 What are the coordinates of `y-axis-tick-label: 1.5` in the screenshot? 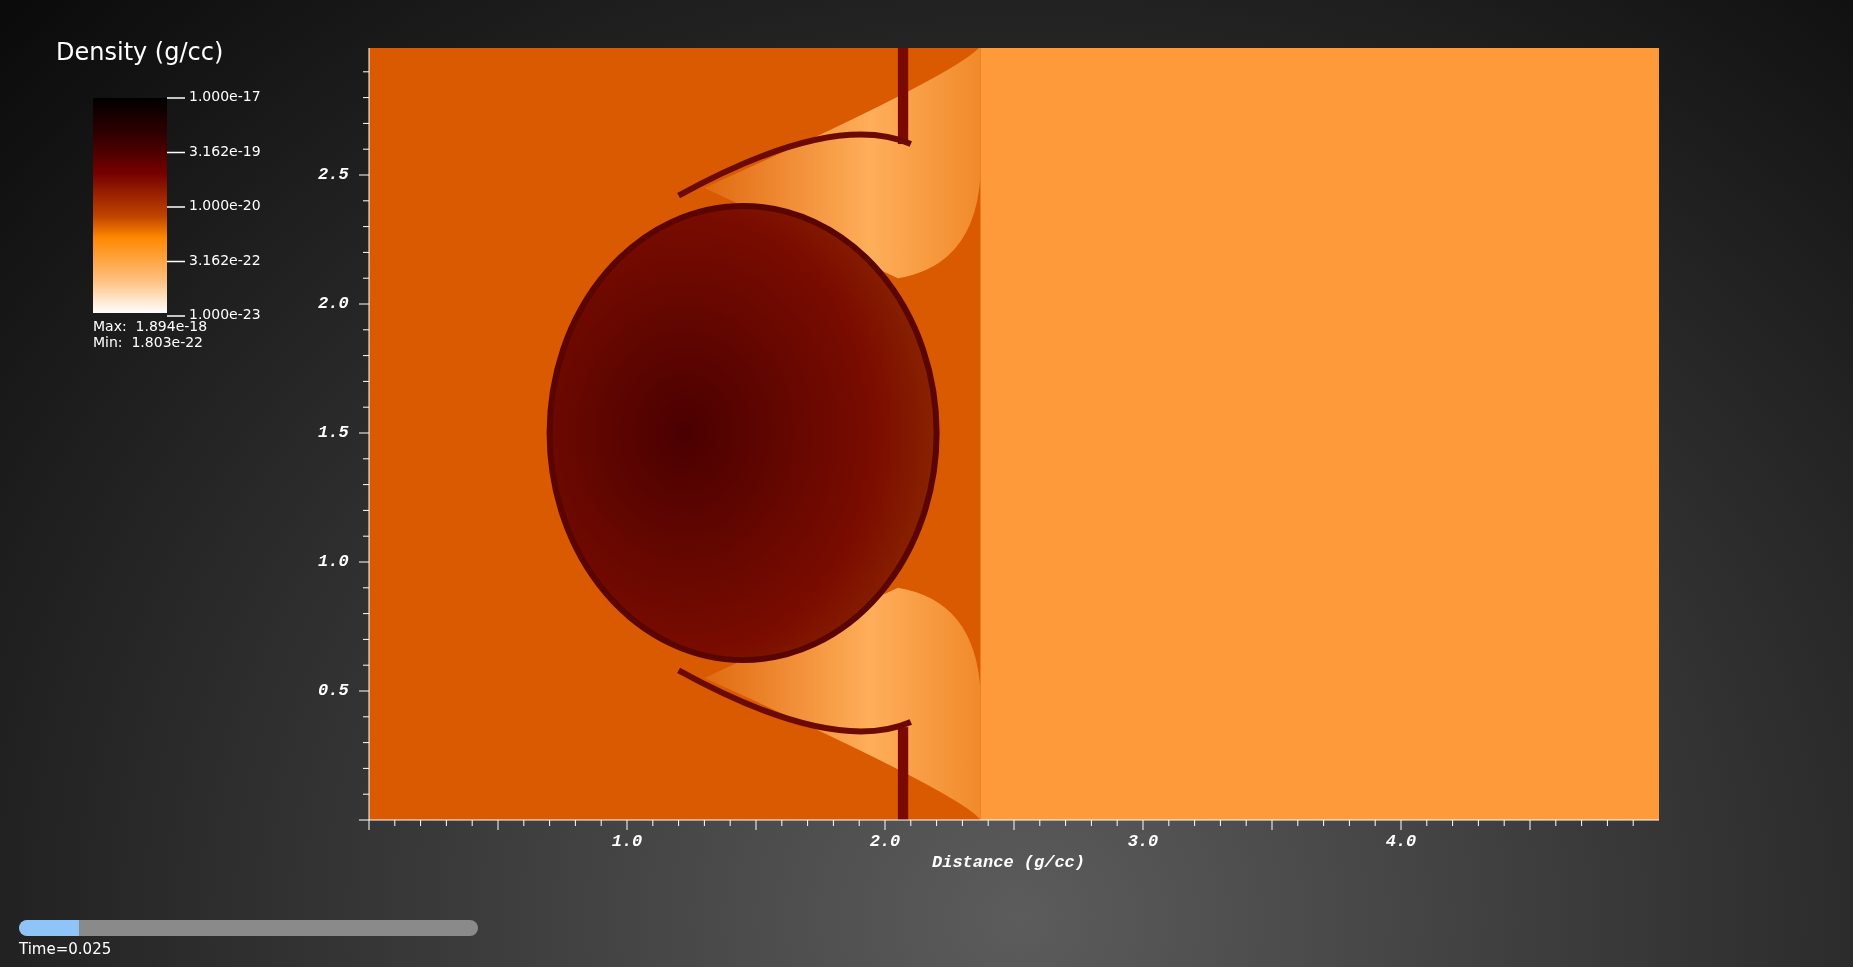 It's located at (333, 432).